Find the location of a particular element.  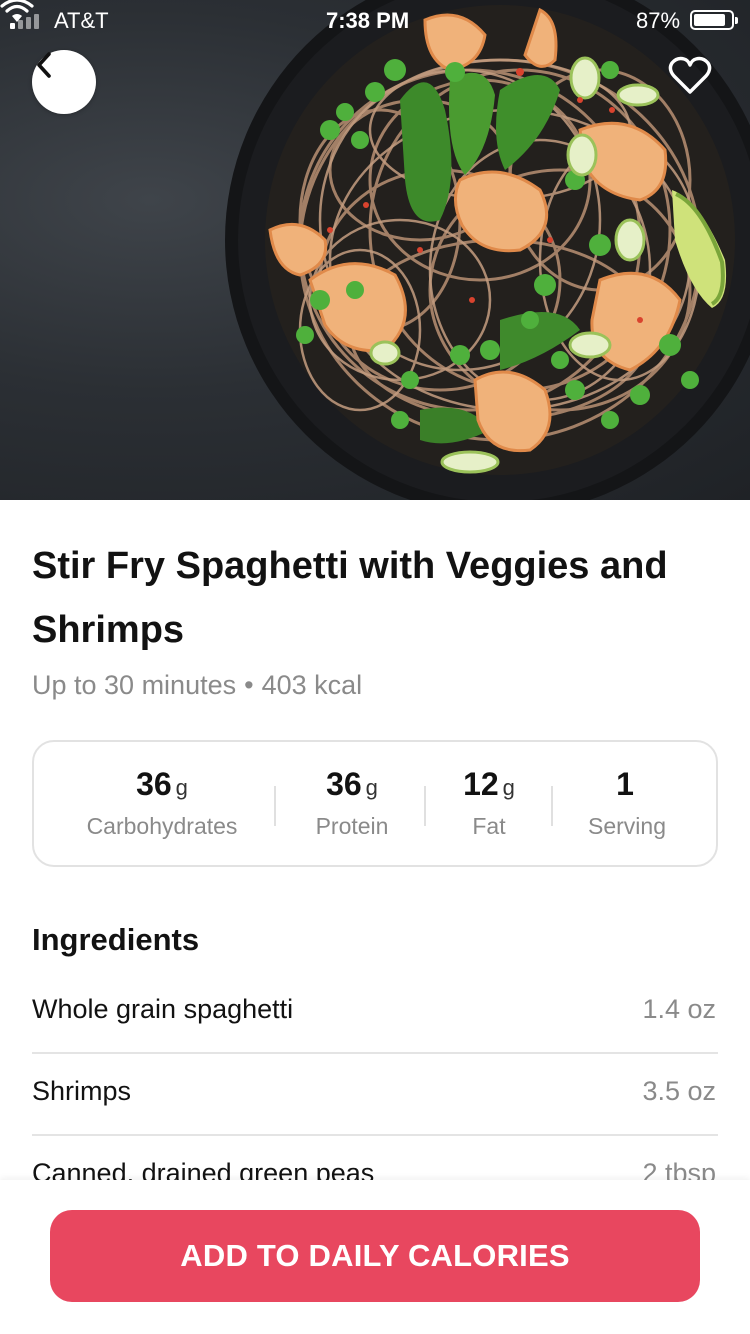

battery-icon is located at coordinates (714, 20).